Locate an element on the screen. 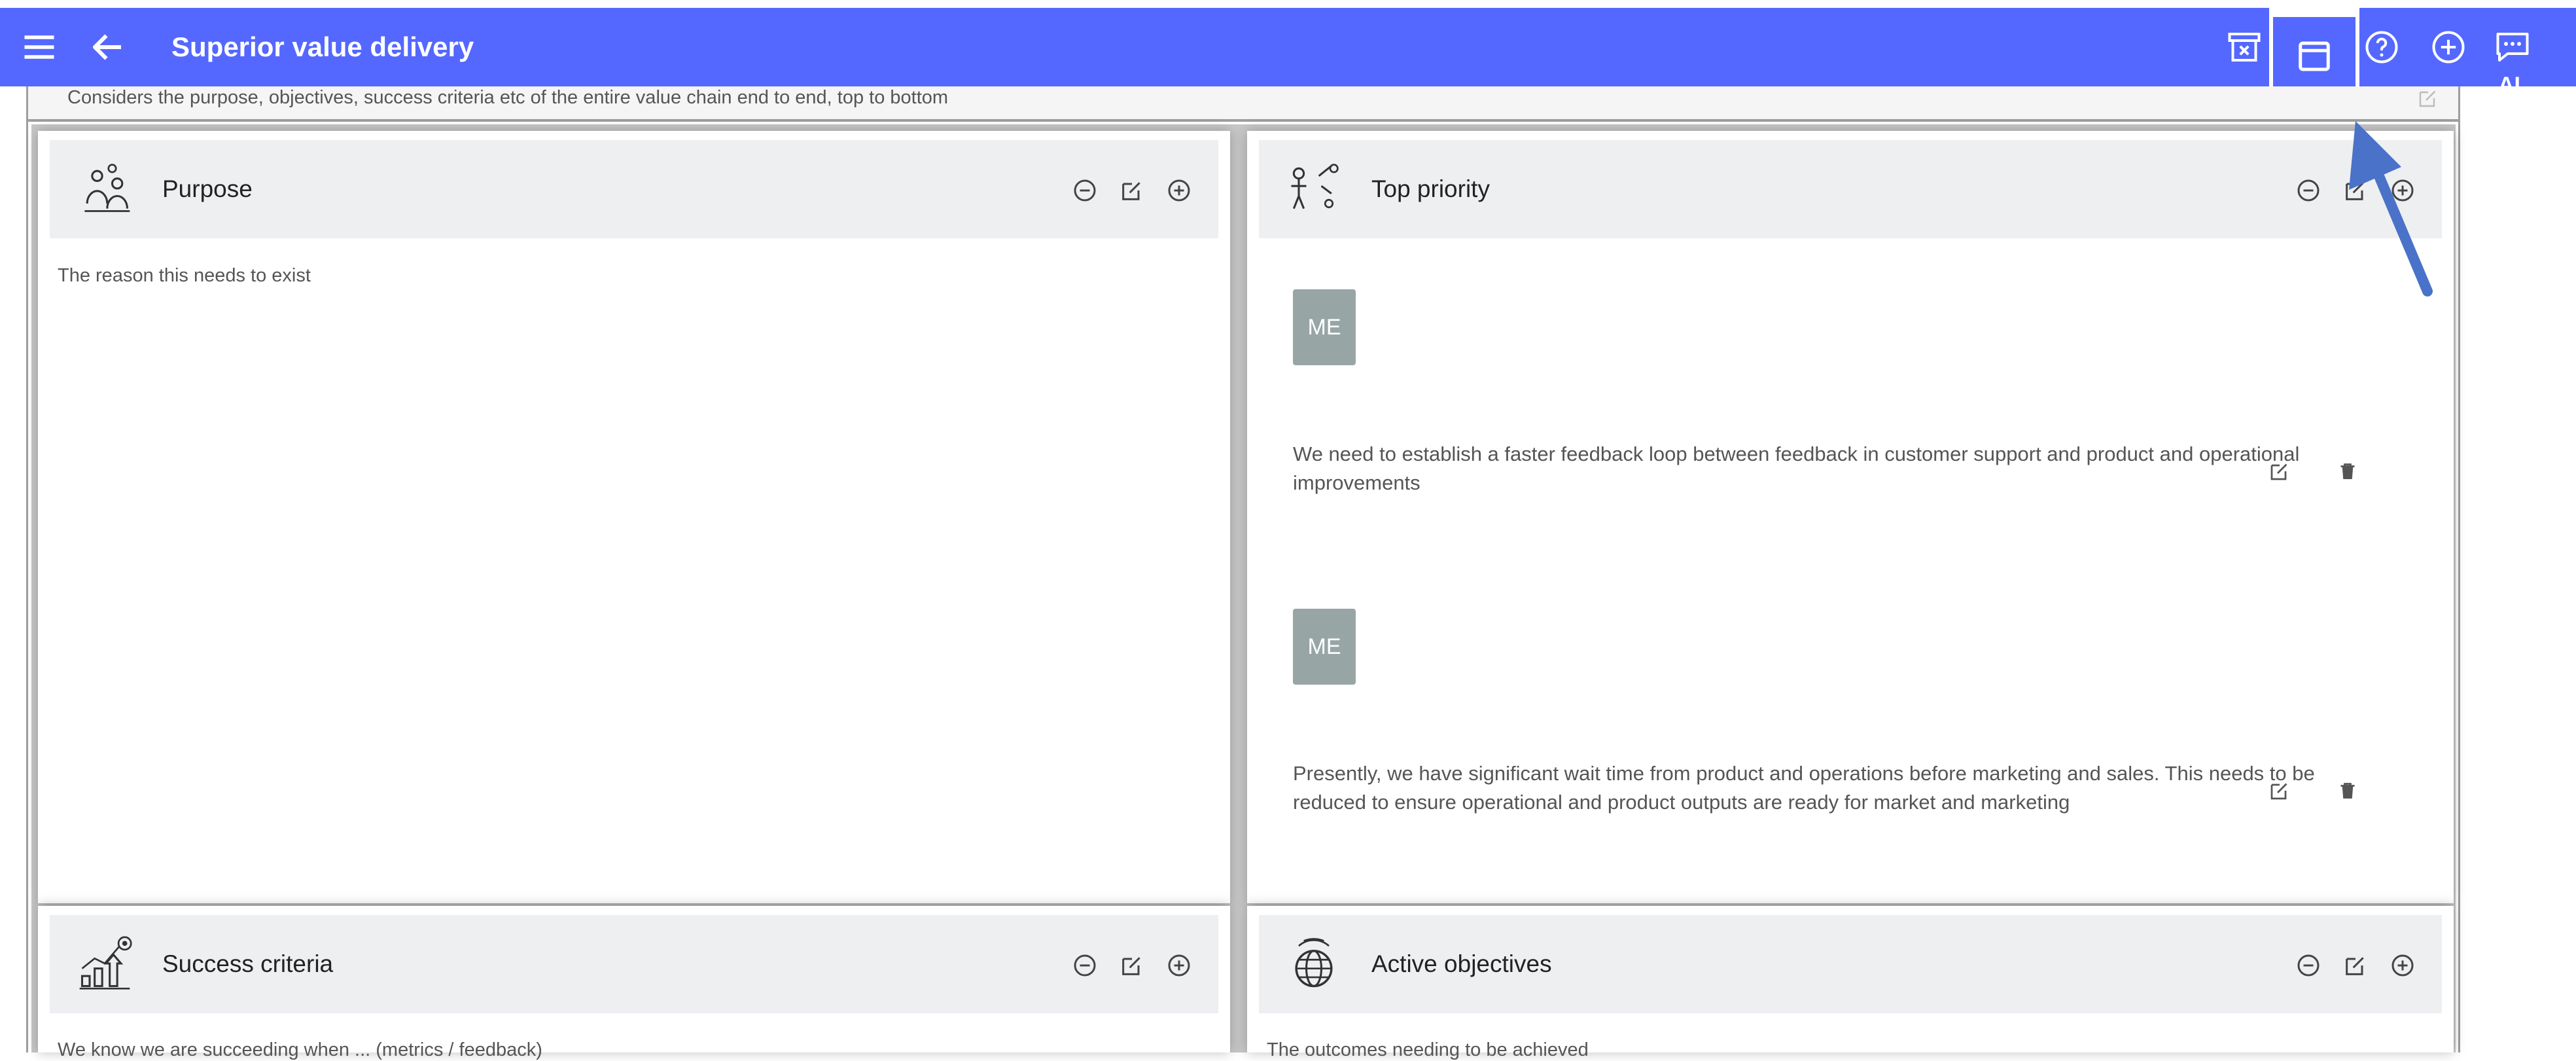 Image resolution: width=2576 pixels, height=1061 pixels. panel-header: Active objectives is located at coordinates (1850, 964).